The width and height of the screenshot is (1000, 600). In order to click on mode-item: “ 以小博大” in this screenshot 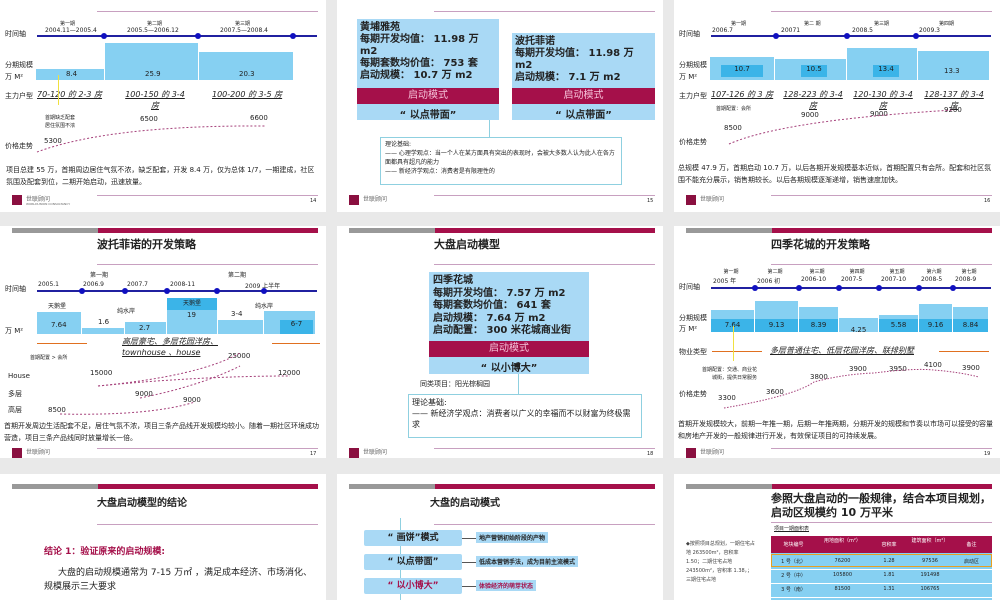, I will do `click(413, 586)`.